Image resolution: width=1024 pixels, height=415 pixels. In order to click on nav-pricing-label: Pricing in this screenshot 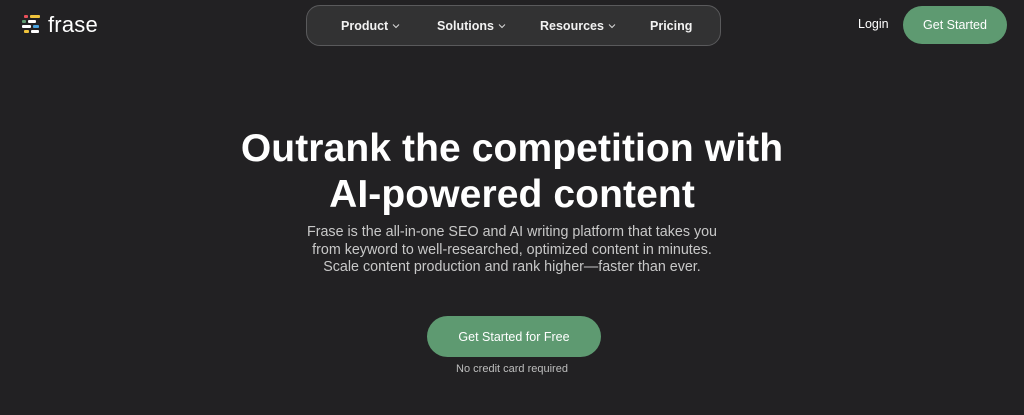, I will do `click(671, 25)`.